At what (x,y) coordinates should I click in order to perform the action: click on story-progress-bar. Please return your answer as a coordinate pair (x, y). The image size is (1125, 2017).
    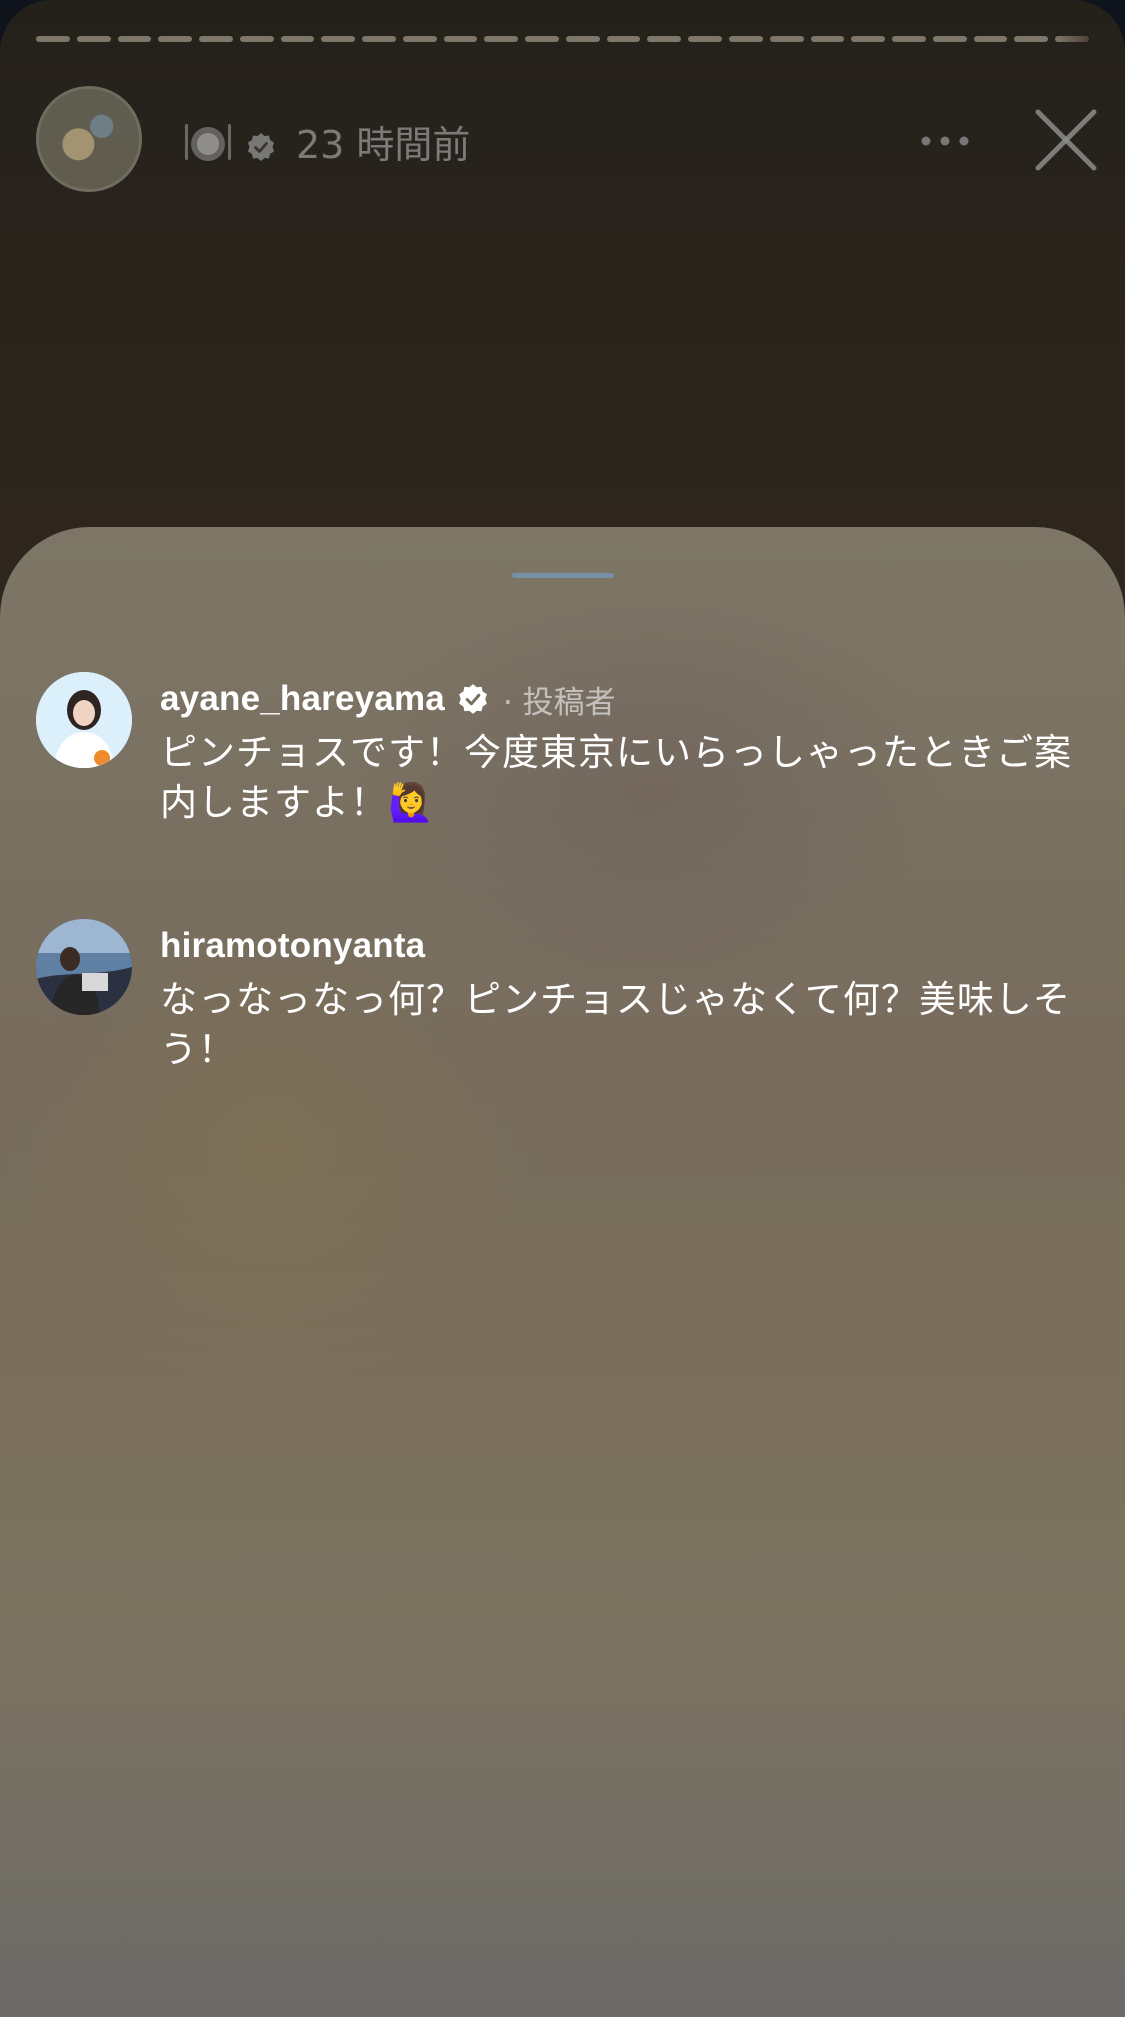
    Looking at the image, I should click on (562, 39).